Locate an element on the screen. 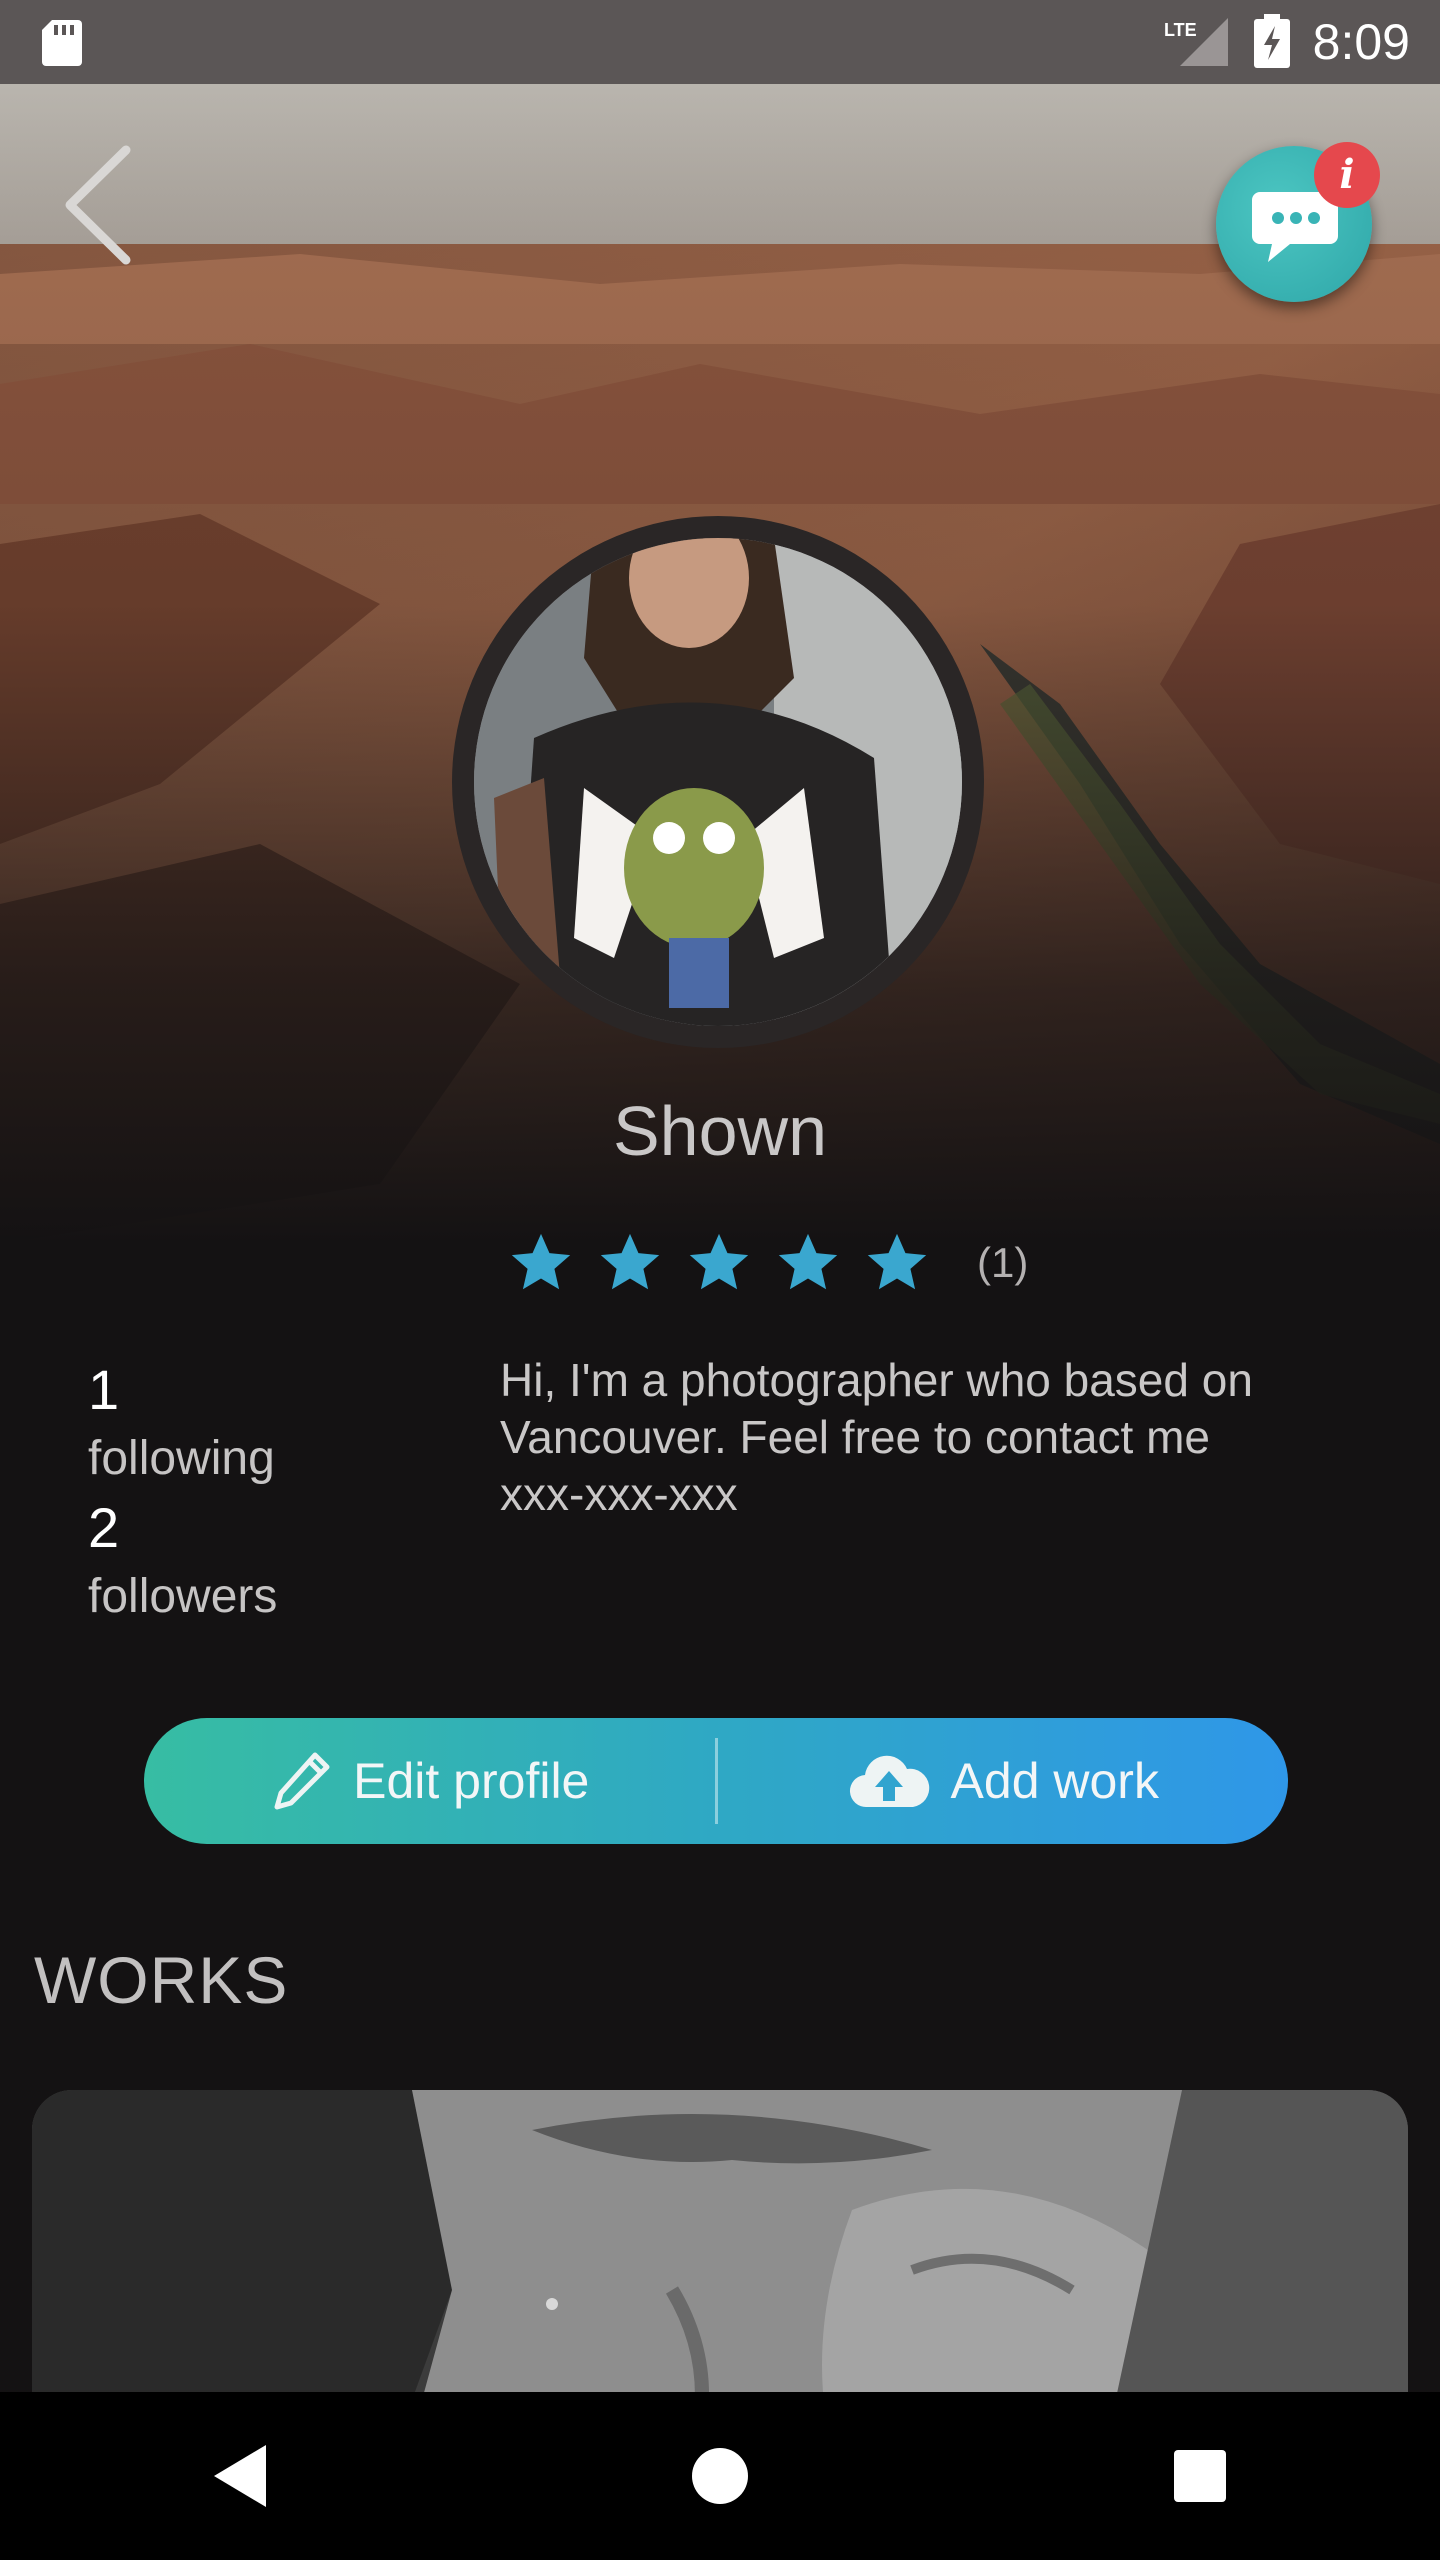  back-button is located at coordinates (101, 205).